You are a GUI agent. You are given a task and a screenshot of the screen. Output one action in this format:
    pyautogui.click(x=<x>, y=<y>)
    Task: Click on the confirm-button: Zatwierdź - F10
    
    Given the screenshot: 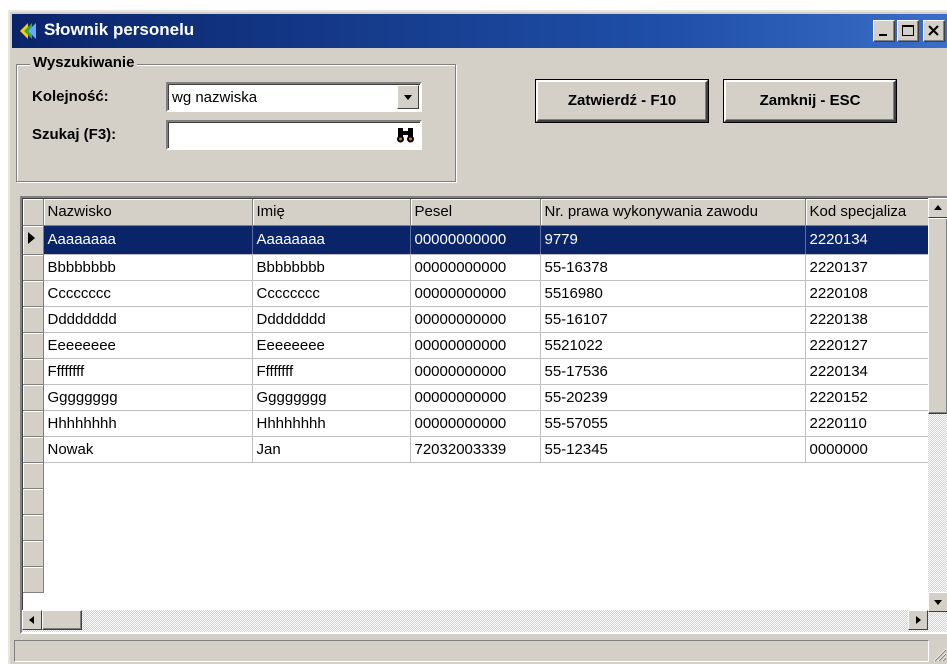 What is the action you would take?
    pyautogui.click(x=622, y=101)
    